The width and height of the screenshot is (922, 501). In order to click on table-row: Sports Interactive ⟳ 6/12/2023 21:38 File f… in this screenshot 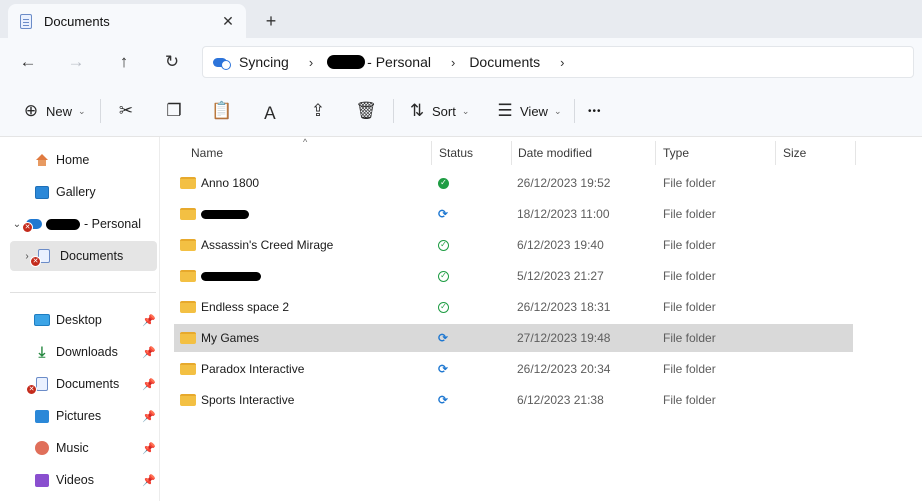, I will do `click(513, 400)`.